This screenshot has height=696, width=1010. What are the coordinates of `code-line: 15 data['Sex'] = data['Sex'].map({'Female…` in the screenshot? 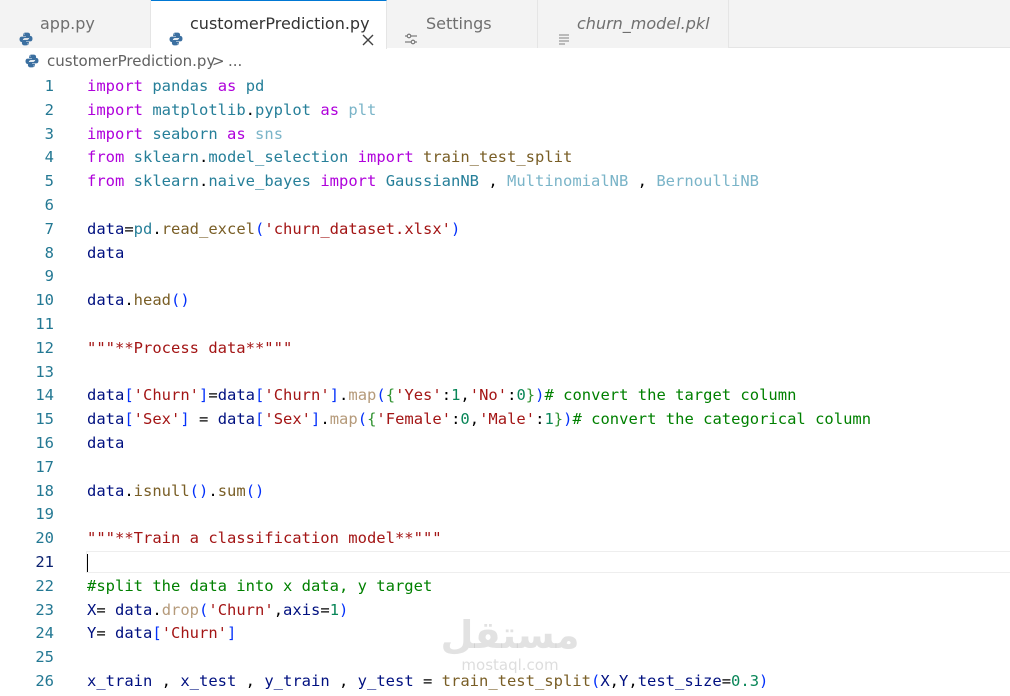 It's located at (505, 420).